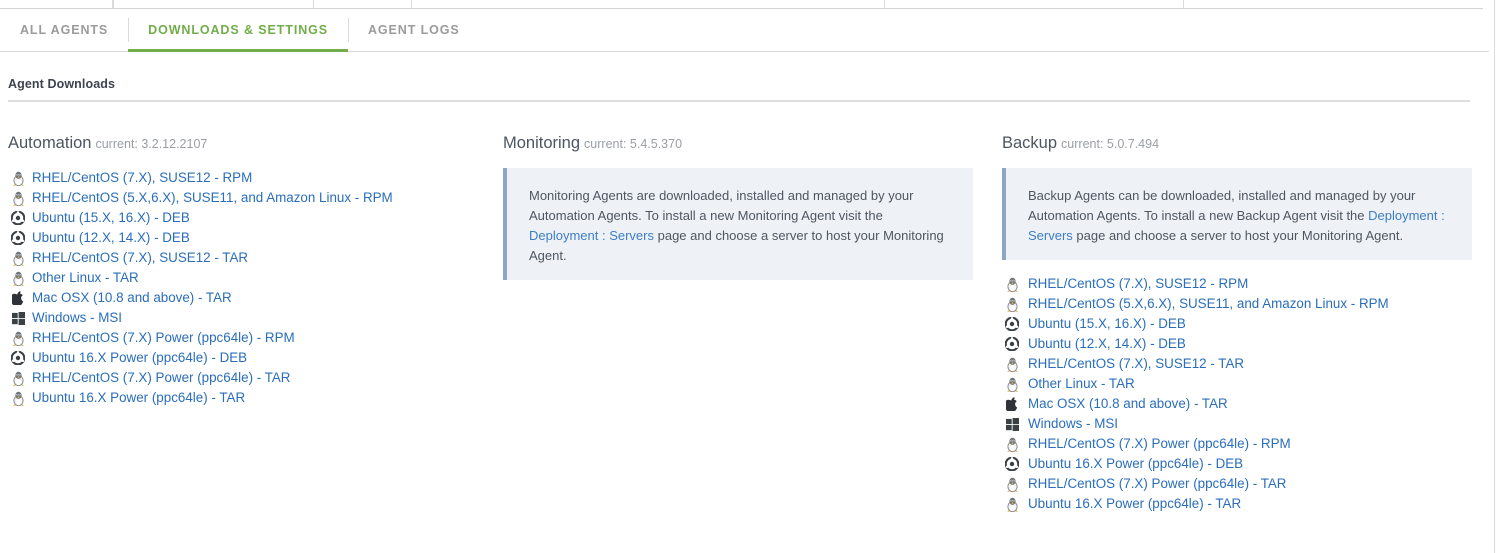 This screenshot has height=553, width=1503. Describe the element at coordinates (1128, 404) in the screenshot. I see `backup-download-link: Mac OSX (10.8 and above) - TAR` at that location.